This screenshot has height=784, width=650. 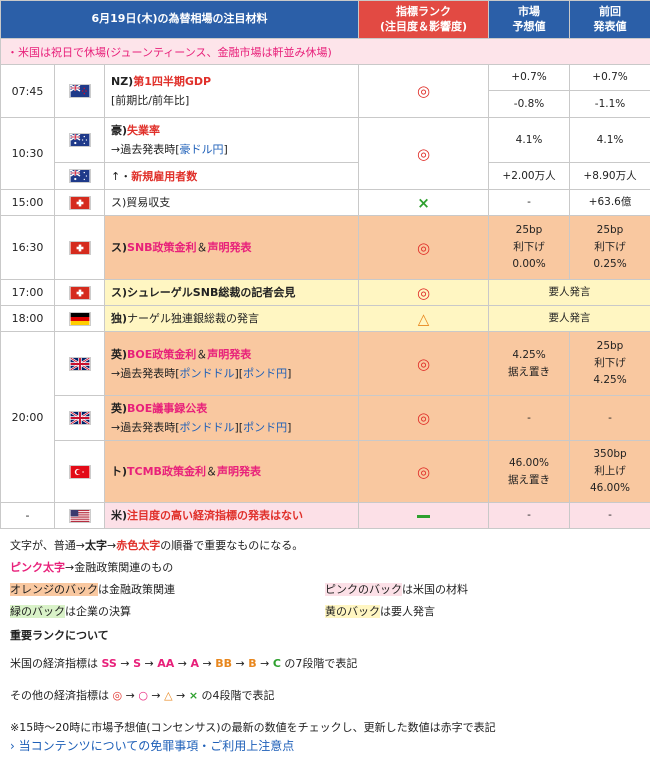 I want to click on tr-flag-icon, so click(x=79, y=471).